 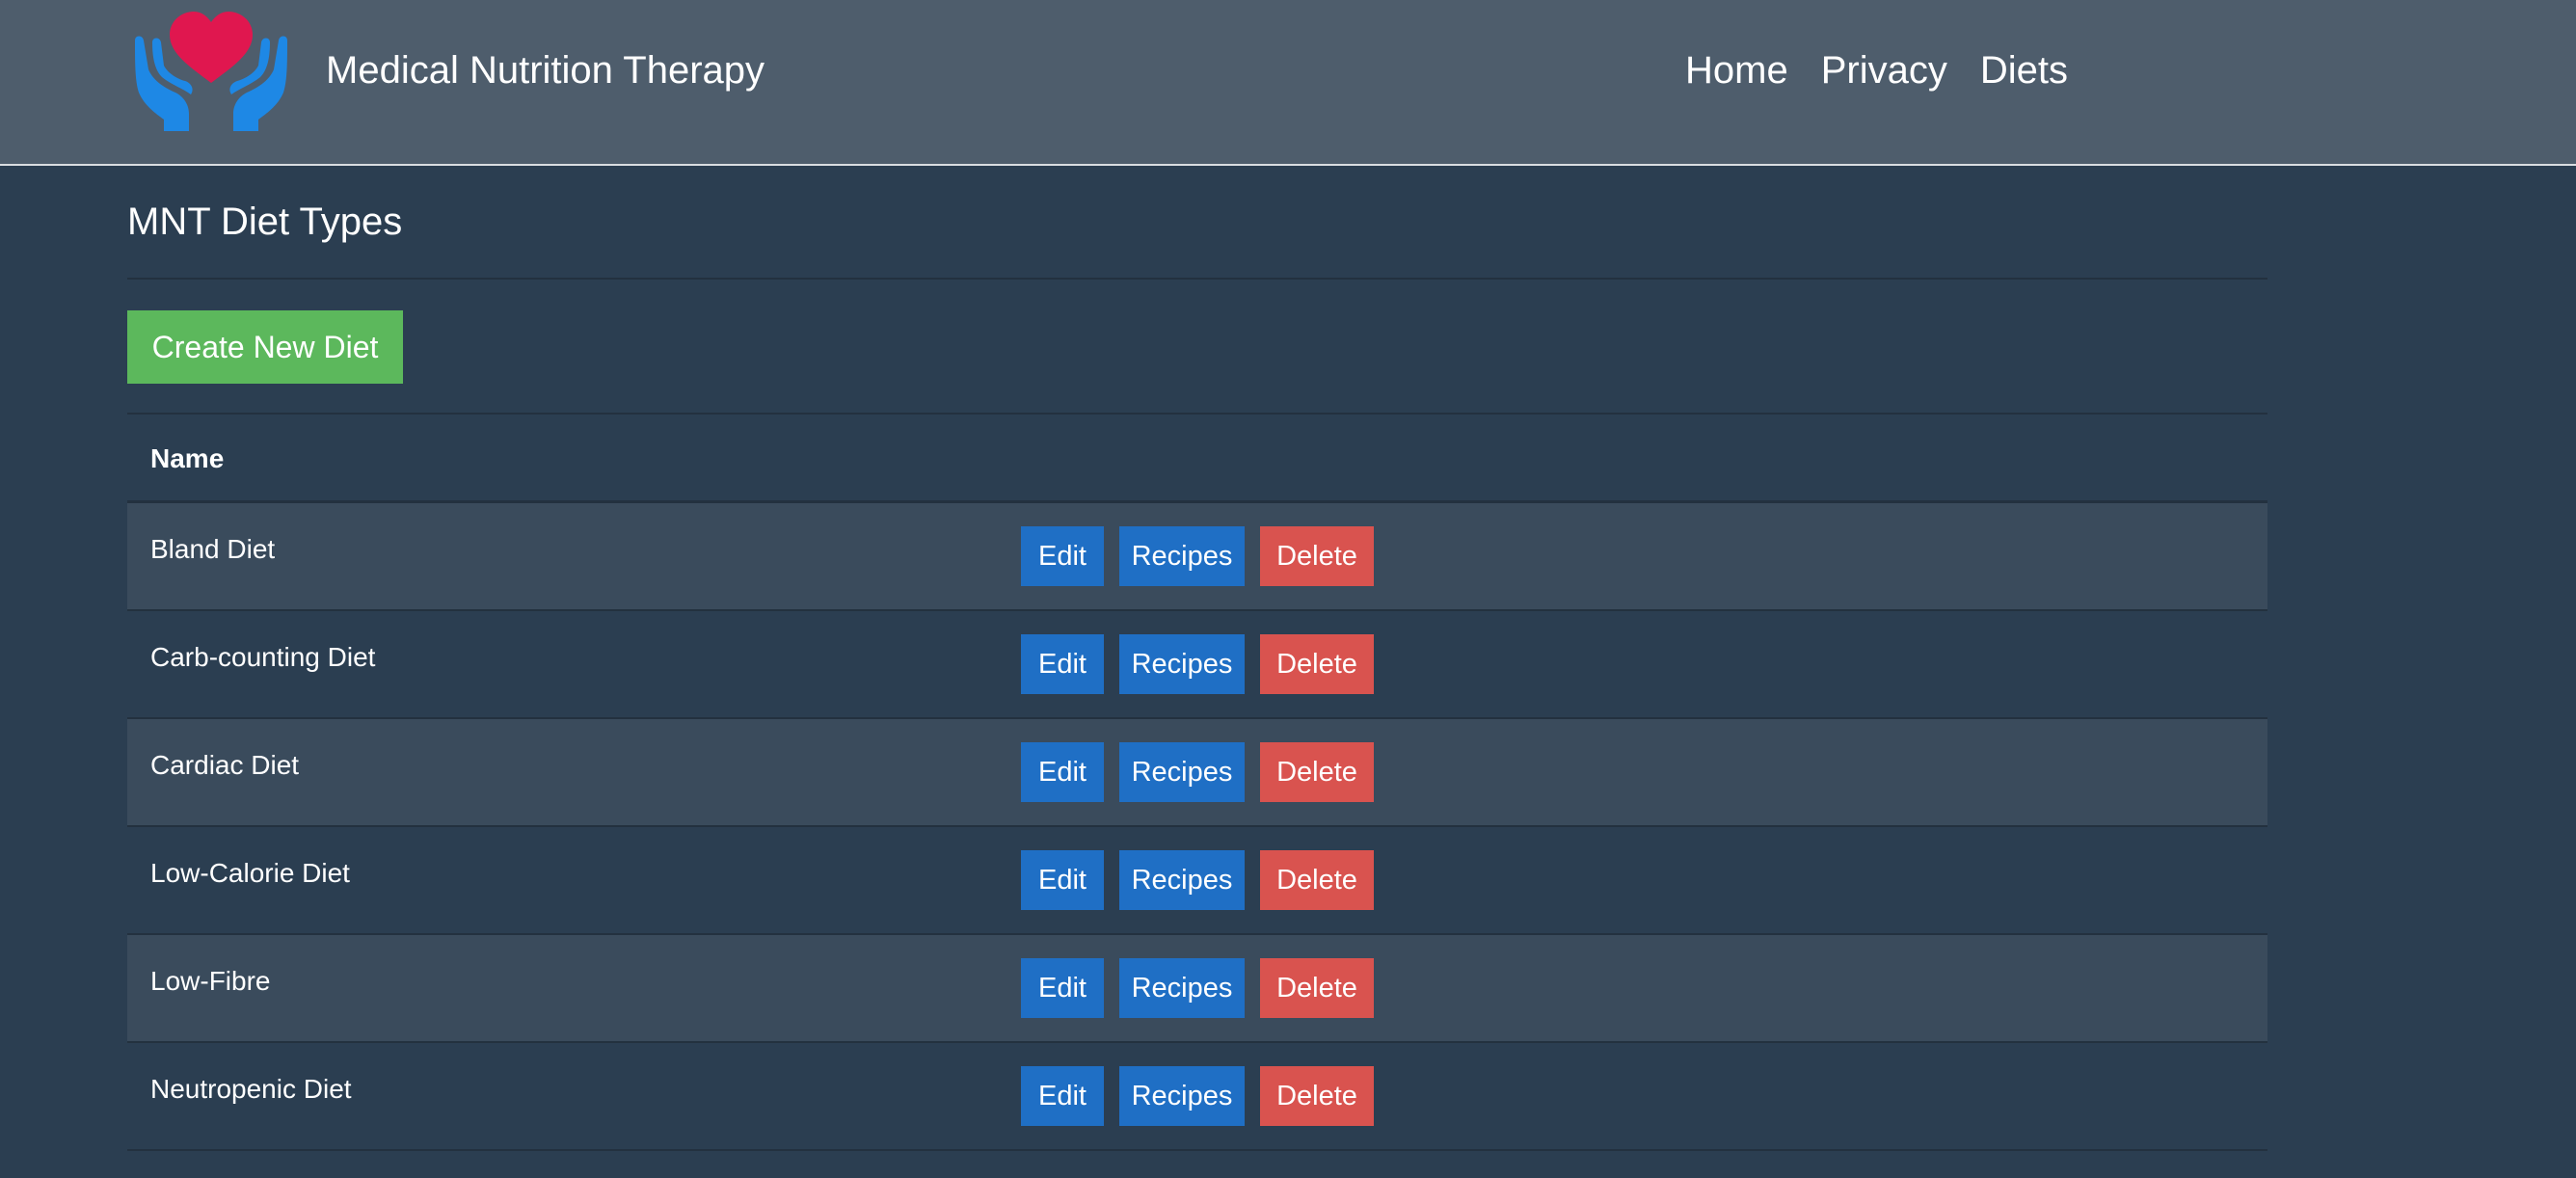 I want to click on diet-name: Bland Diet, so click(x=213, y=549).